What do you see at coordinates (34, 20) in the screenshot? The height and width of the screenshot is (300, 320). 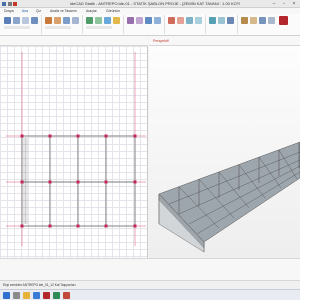 I see `wall-tool-icon` at bounding box center [34, 20].